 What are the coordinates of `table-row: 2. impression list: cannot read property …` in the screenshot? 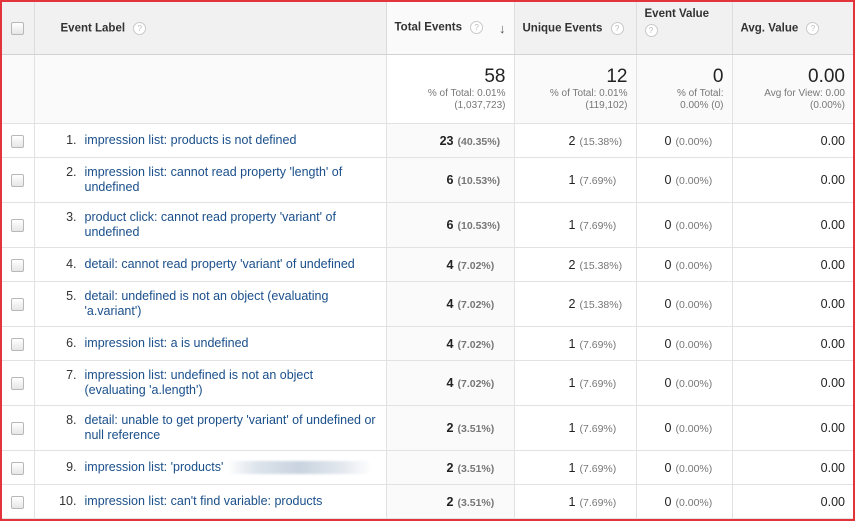 It's located at (427, 180).